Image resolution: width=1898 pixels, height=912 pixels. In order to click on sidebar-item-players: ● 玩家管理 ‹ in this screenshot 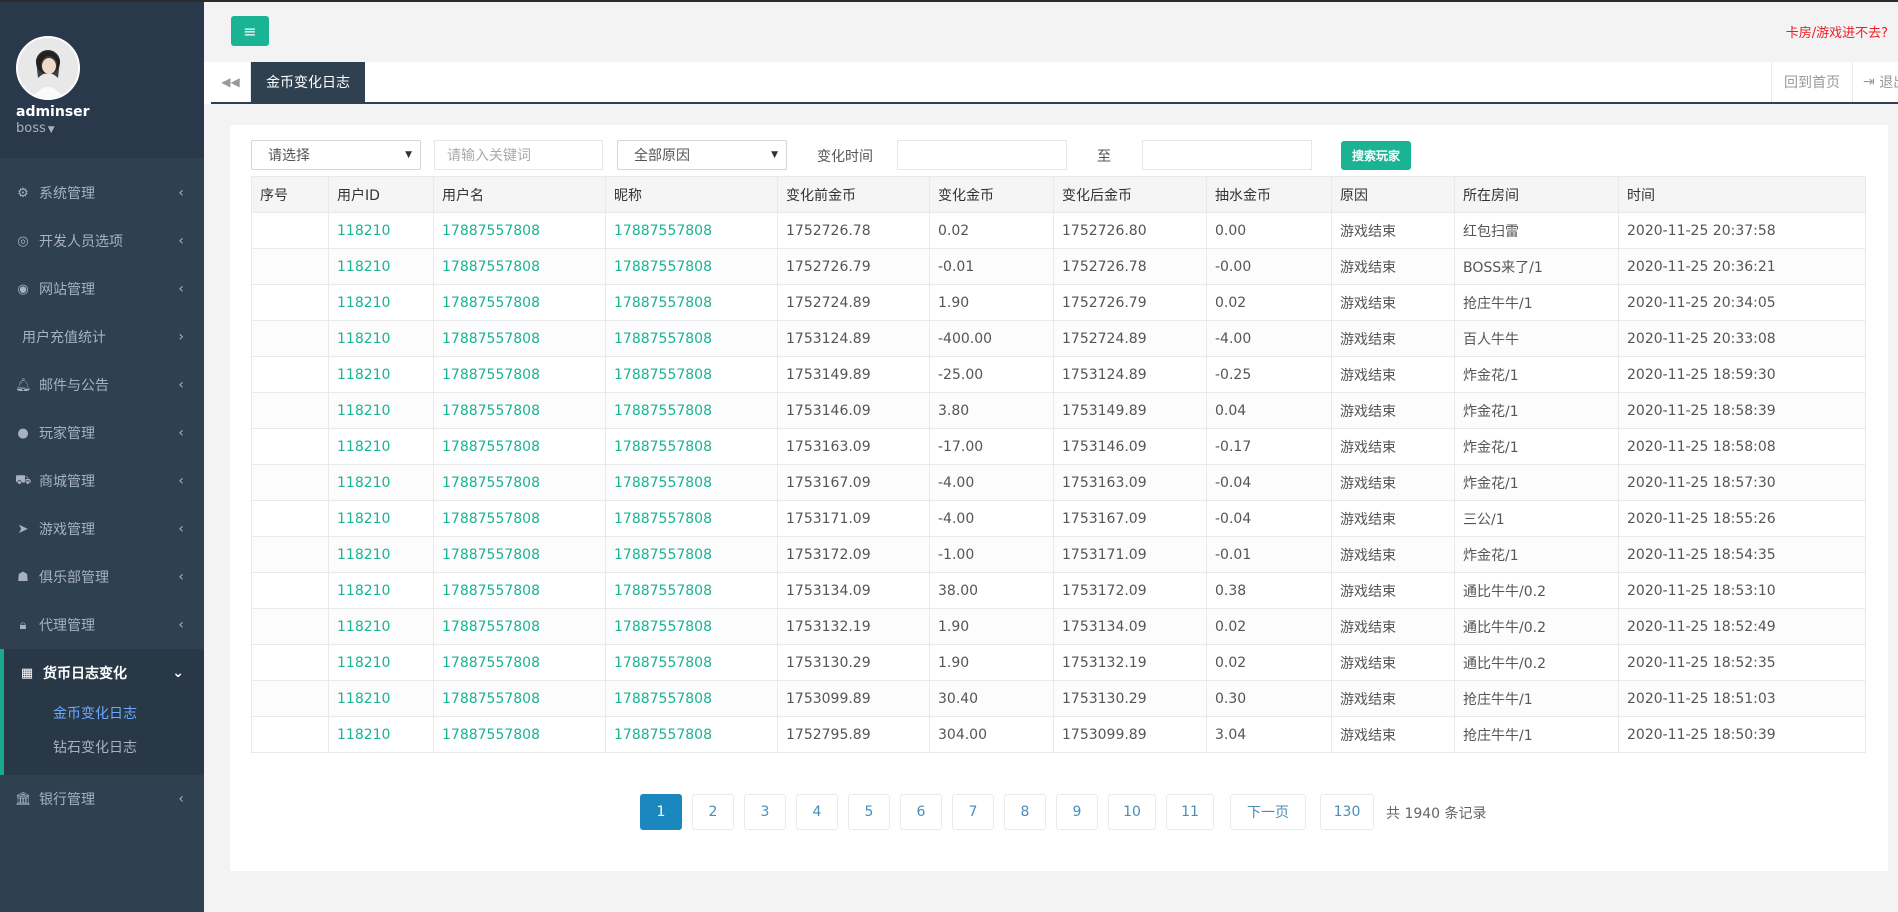, I will do `click(102, 433)`.